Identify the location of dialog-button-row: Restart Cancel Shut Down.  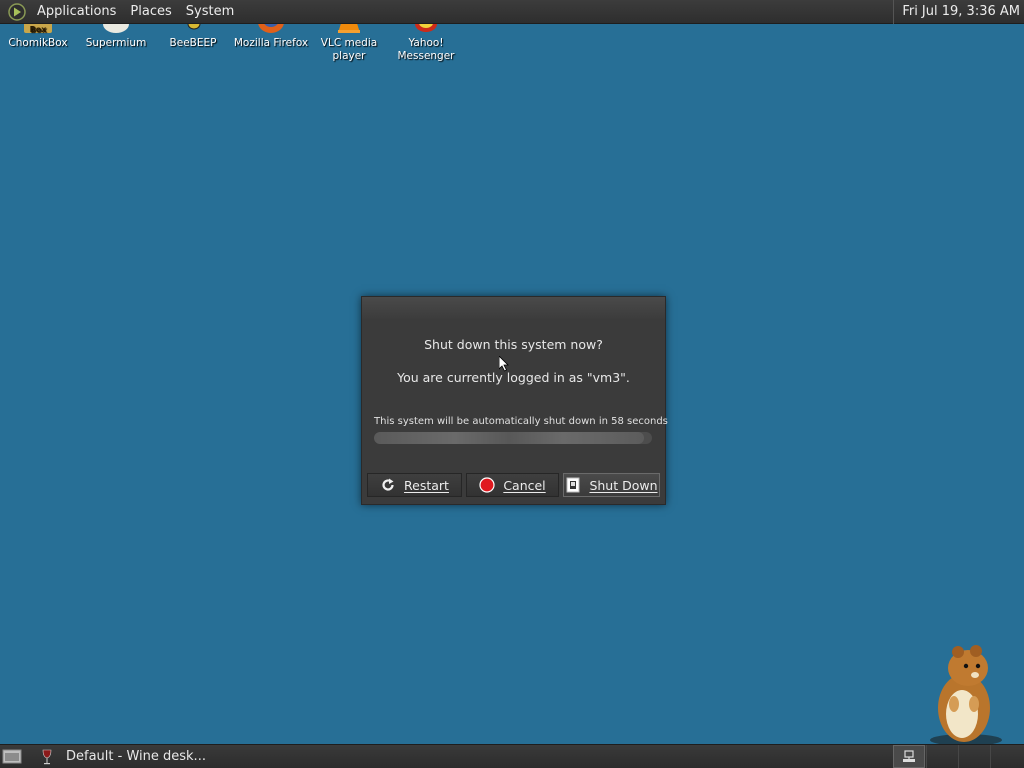
(513, 485).